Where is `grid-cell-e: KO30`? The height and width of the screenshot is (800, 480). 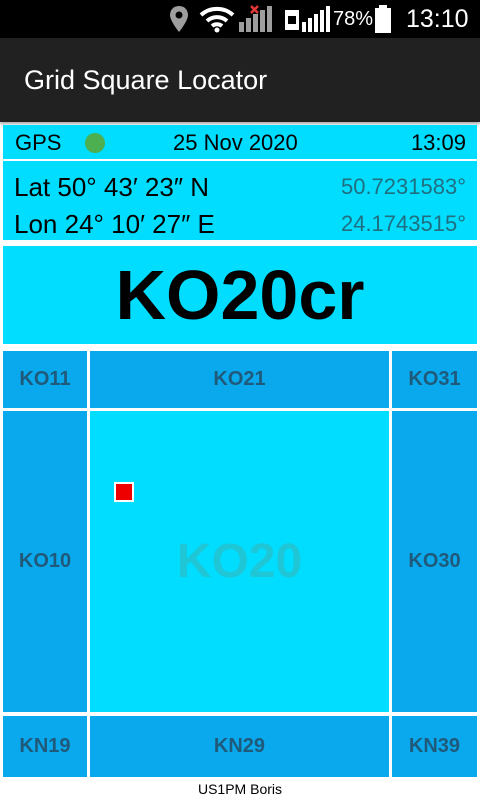 grid-cell-e: KO30 is located at coordinates (434, 561).